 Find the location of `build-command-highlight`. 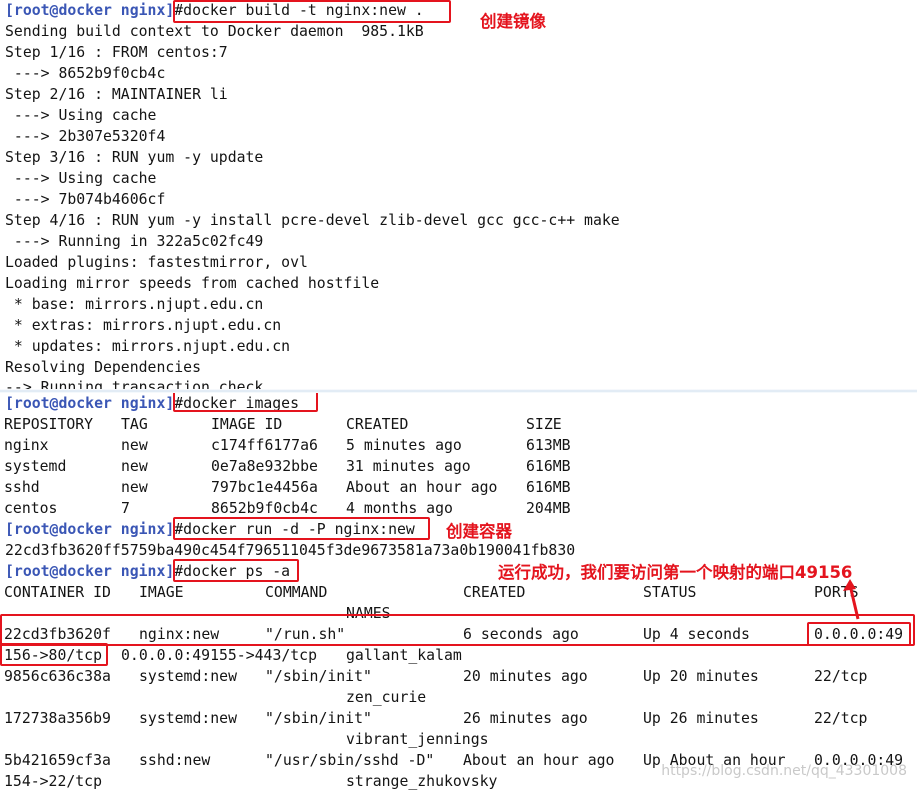

build-command-highlight is located at coordinates (312, 11).